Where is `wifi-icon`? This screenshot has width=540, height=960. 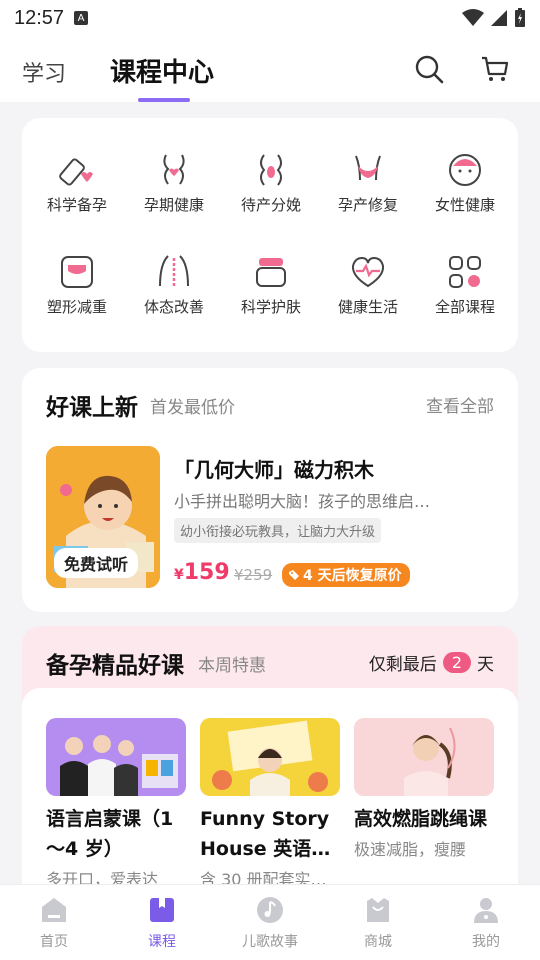
wifi-icon is located at coordinates (473, 17).